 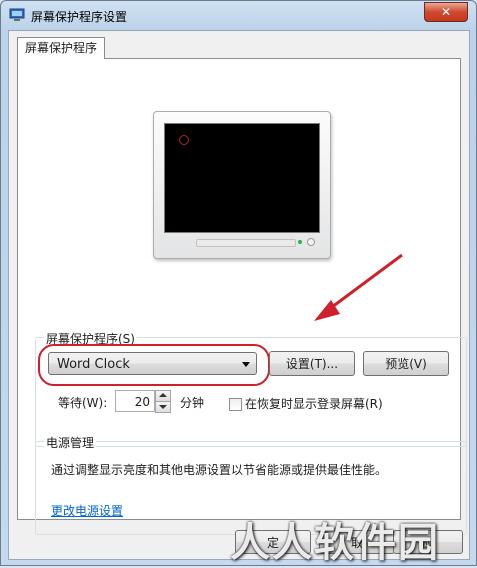 What do you see at coordinates (135, 401) in the screenshot?
I see `wait-minutes-input: 20` at bounding box center [135, 401].